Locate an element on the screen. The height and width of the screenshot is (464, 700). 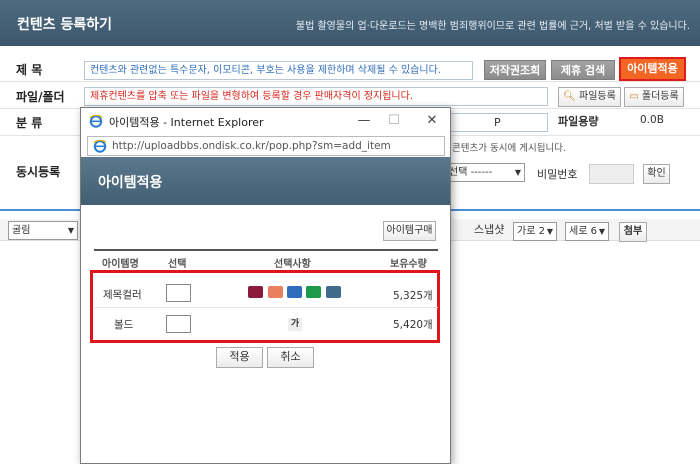
vertical-select: 세로 6 ▼ is located at coordinates (587, 231).